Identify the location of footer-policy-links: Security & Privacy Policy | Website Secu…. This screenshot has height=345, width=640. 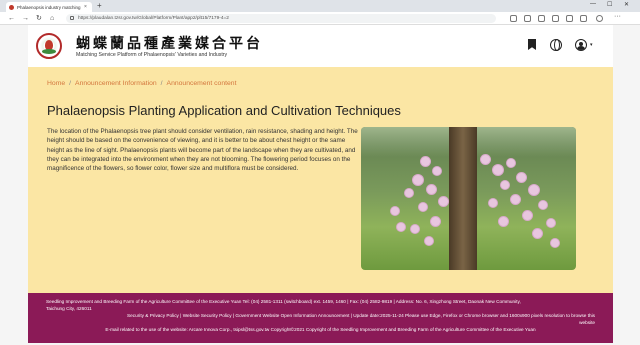
(320, 315).